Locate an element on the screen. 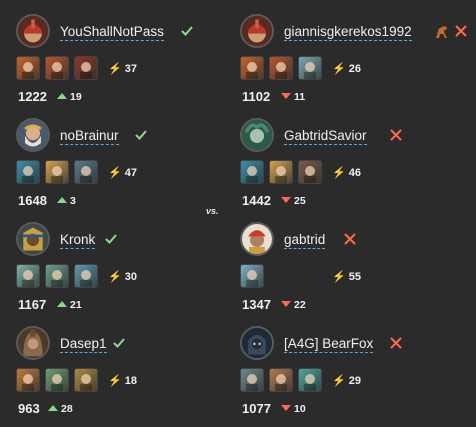 This screenshot has width=476, height=427. player-card: [A4G] BearFox ⚡ 29 1077 10 is located at coordinates (350, 364).